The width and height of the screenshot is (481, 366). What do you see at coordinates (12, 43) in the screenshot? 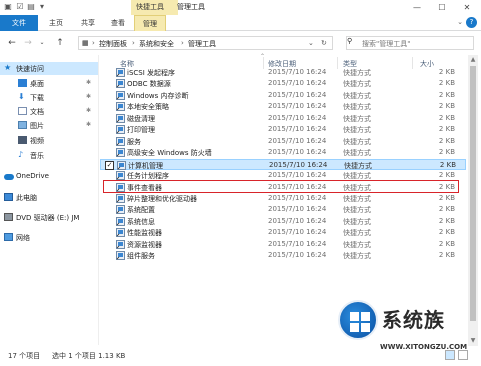
I see `back-arrow-icon: ←` at bounding box center [12, 43].